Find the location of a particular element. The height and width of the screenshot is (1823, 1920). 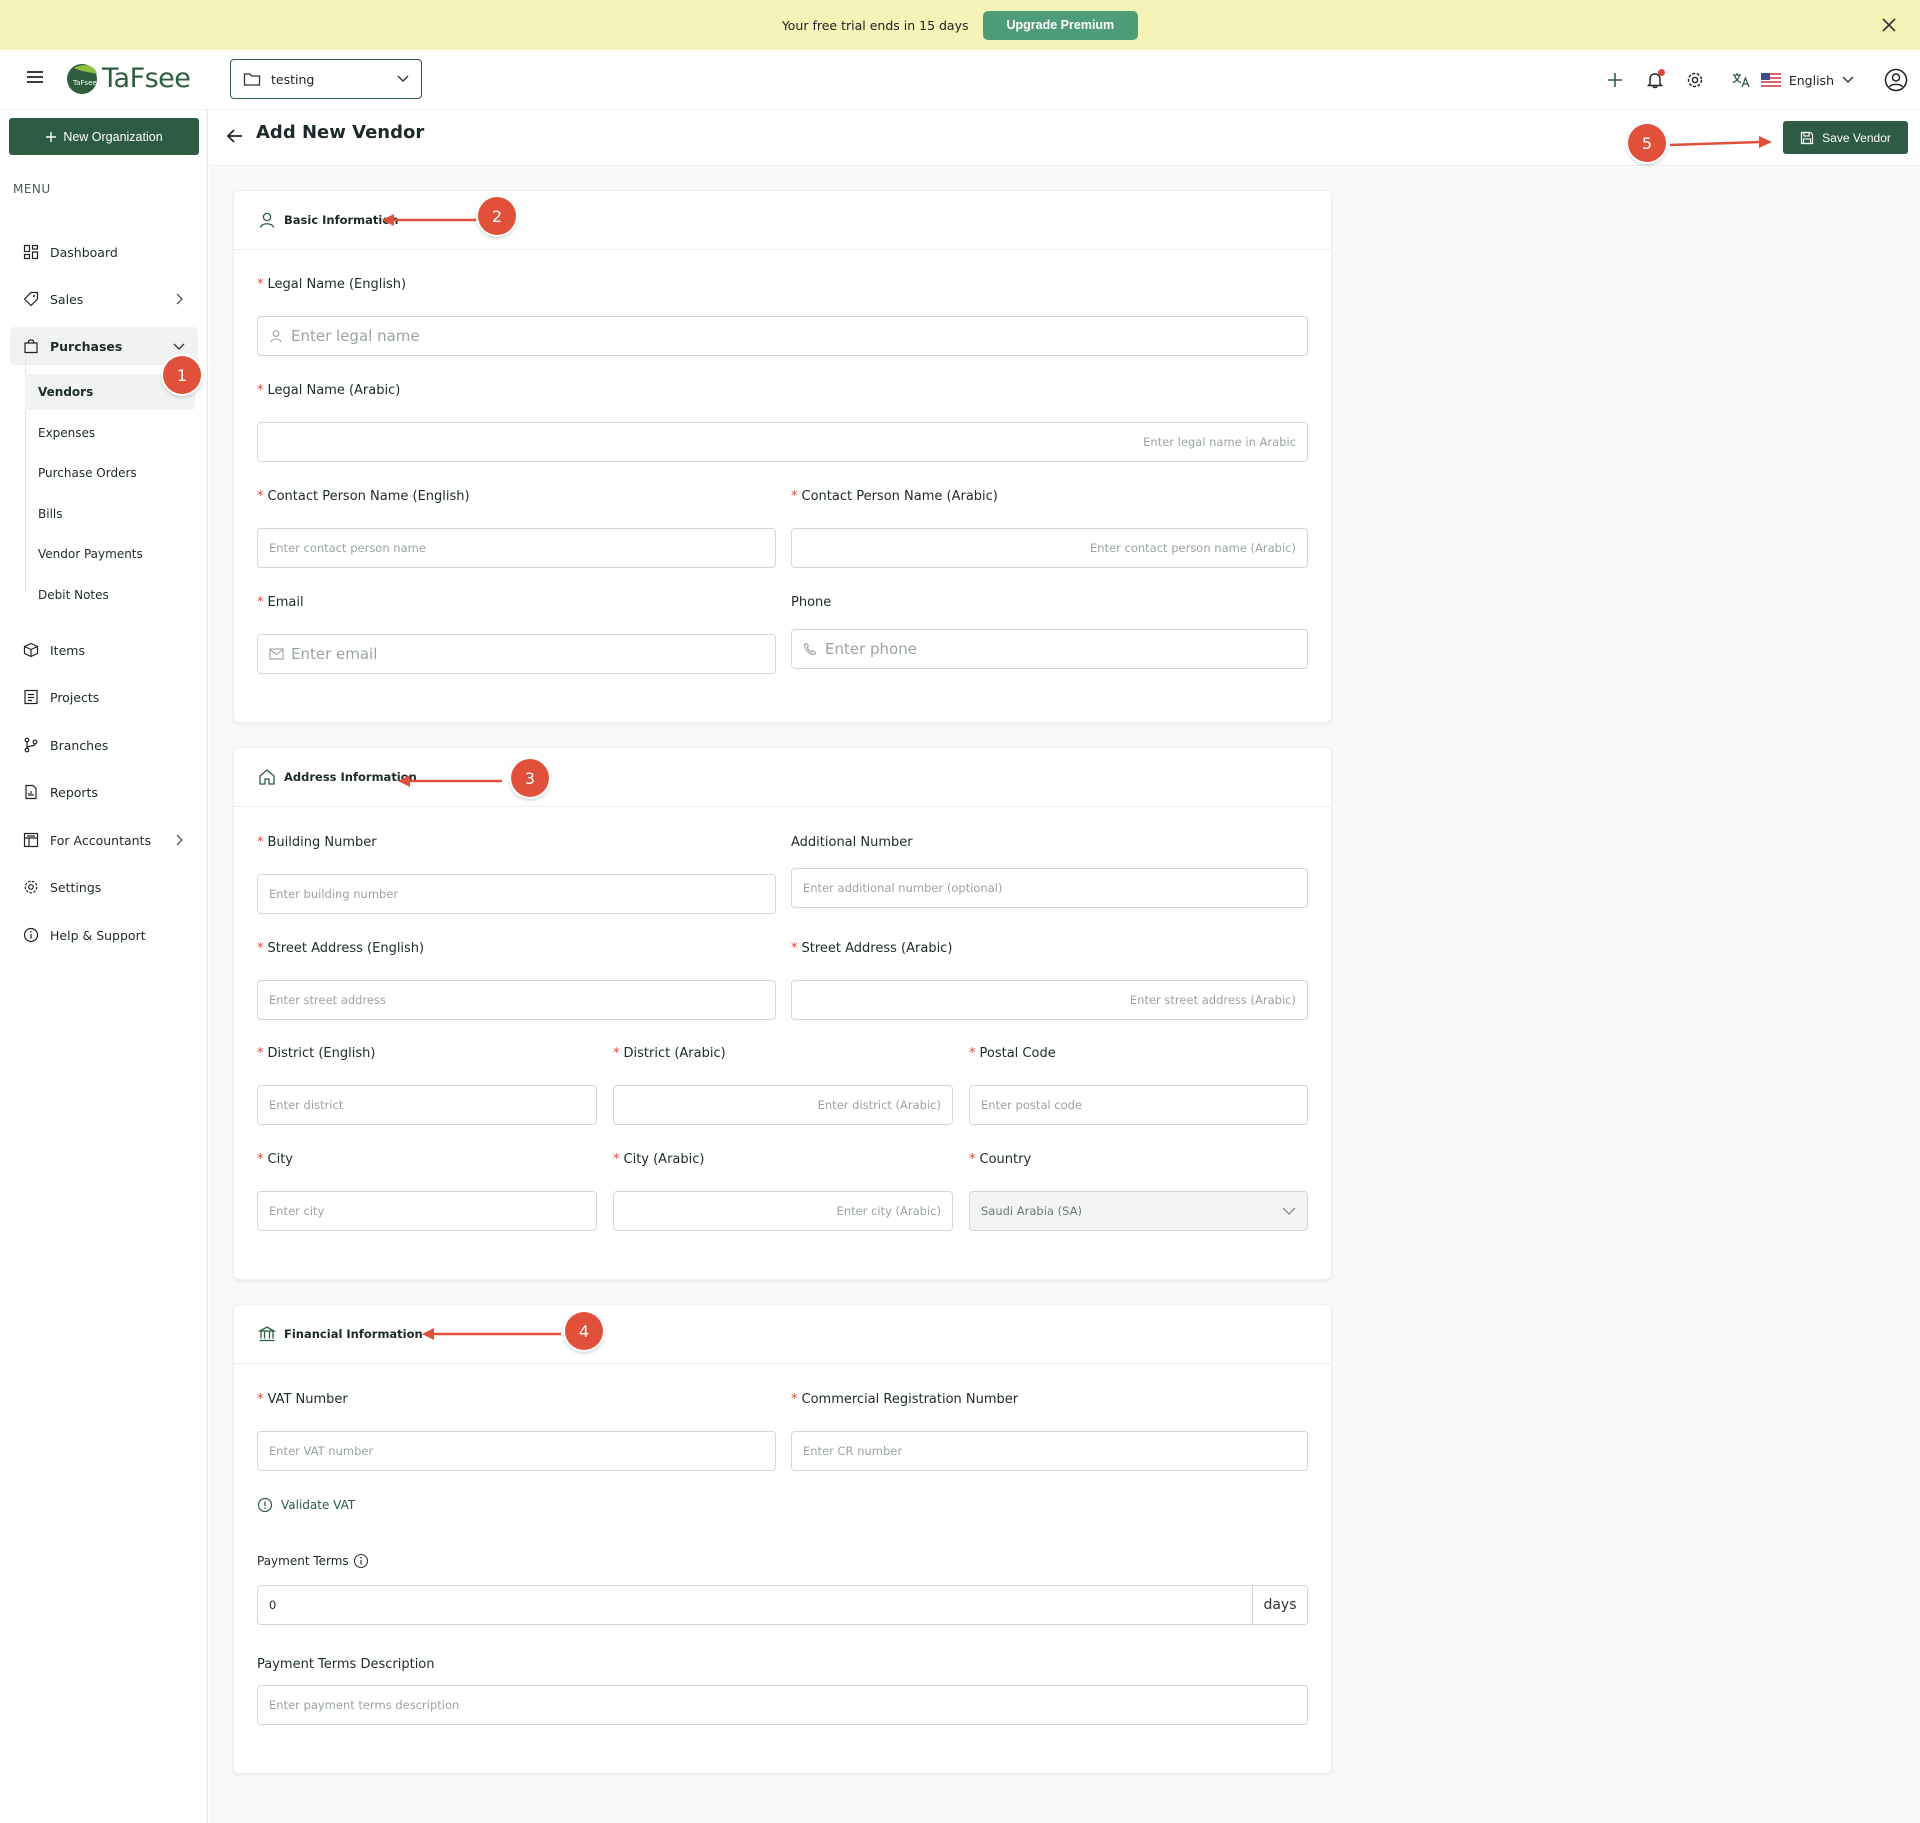

district-en-label: * District (English) is located at coordinates (316, 1053).